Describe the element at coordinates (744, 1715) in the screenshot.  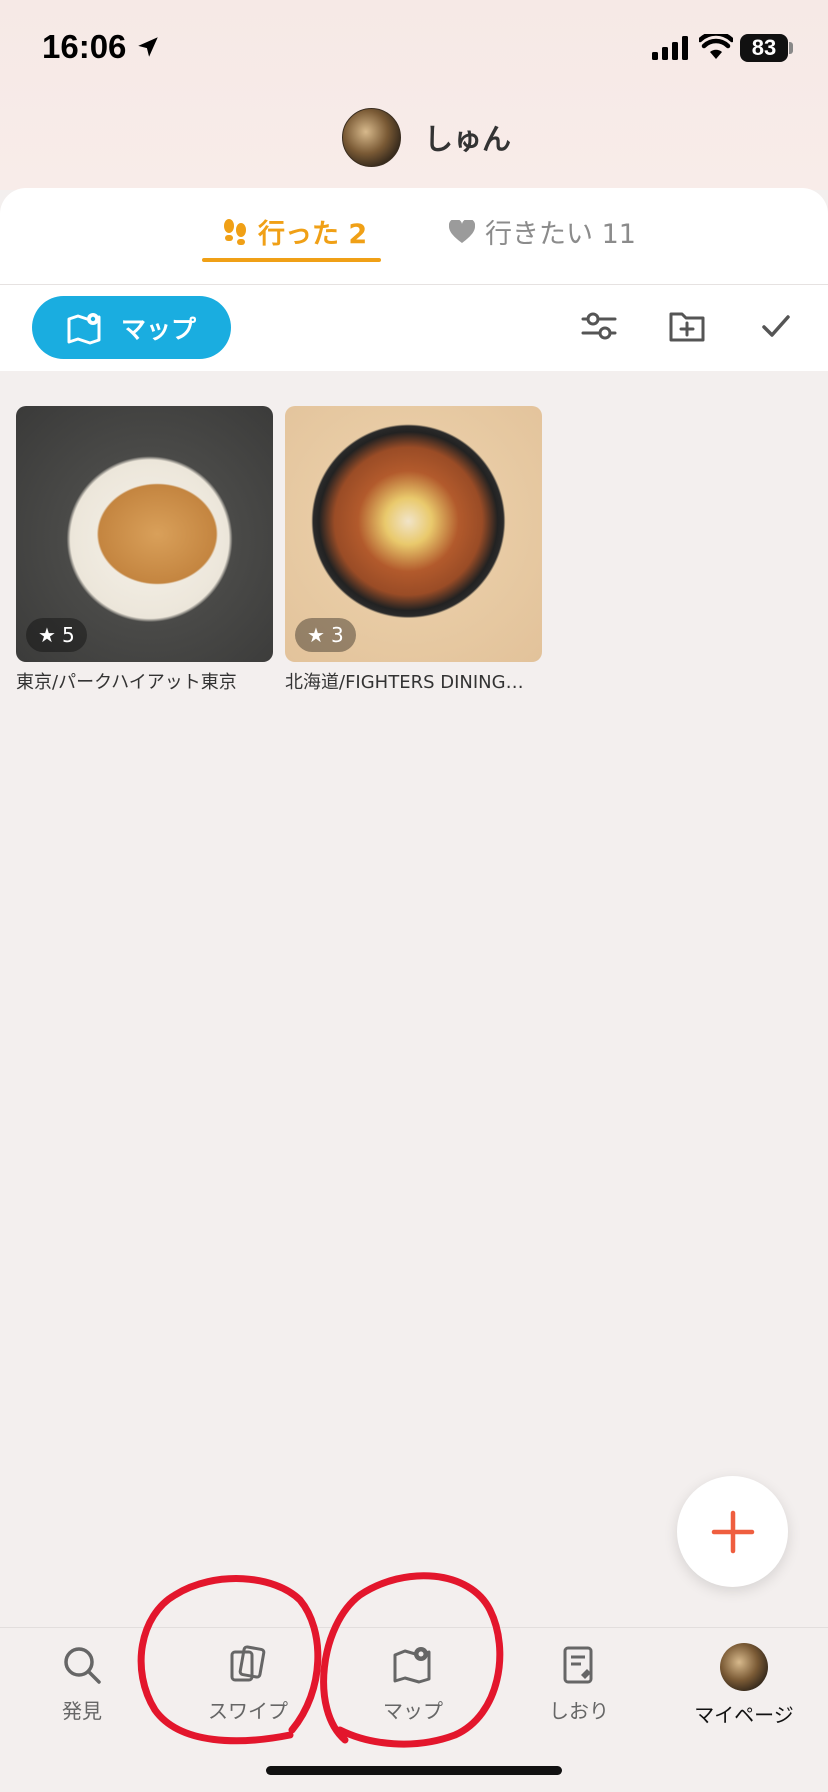
I see `nav-label: マイページ` at that location.